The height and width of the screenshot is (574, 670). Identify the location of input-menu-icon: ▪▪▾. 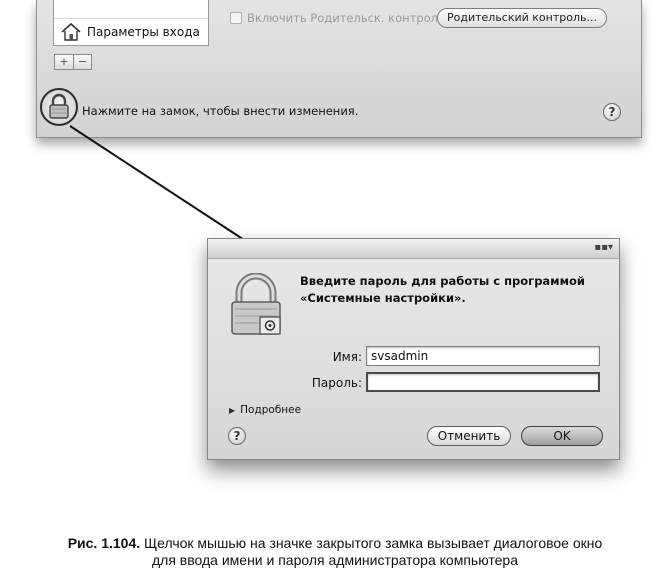
(603, 248).